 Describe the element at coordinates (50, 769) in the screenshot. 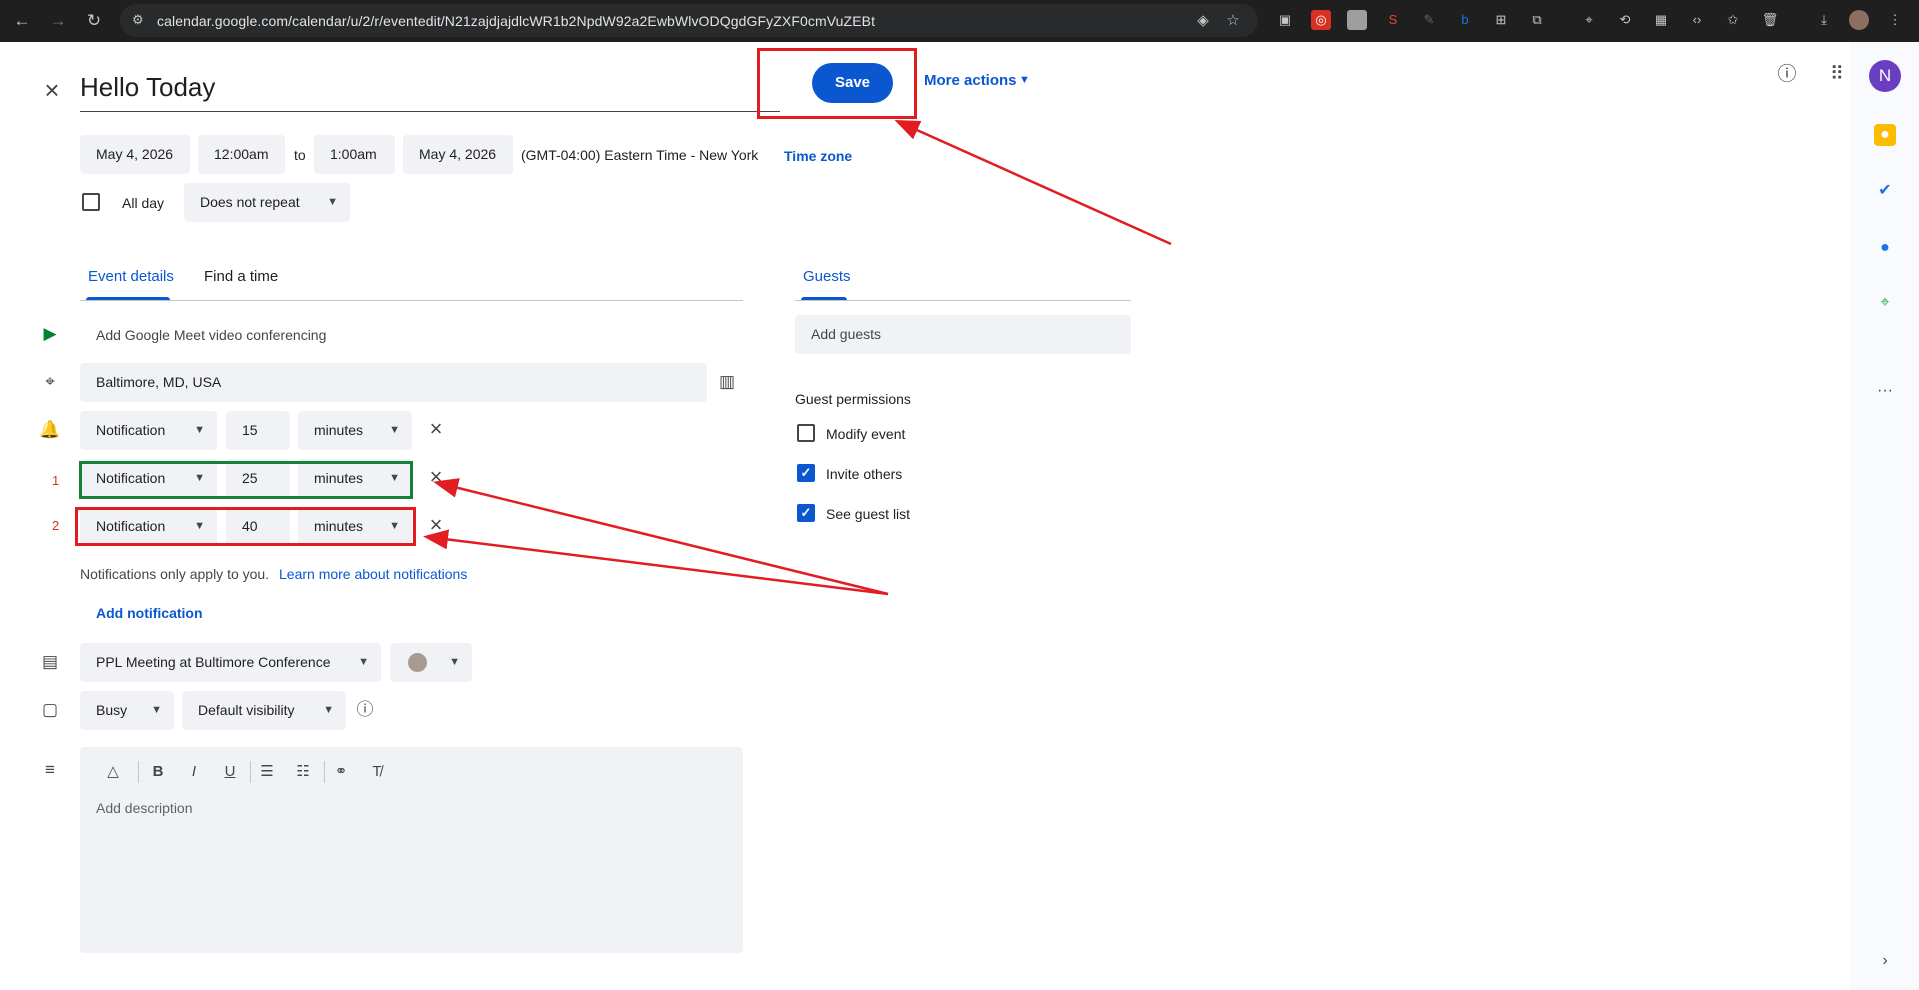

I see `description-icon: ≡` at that location.